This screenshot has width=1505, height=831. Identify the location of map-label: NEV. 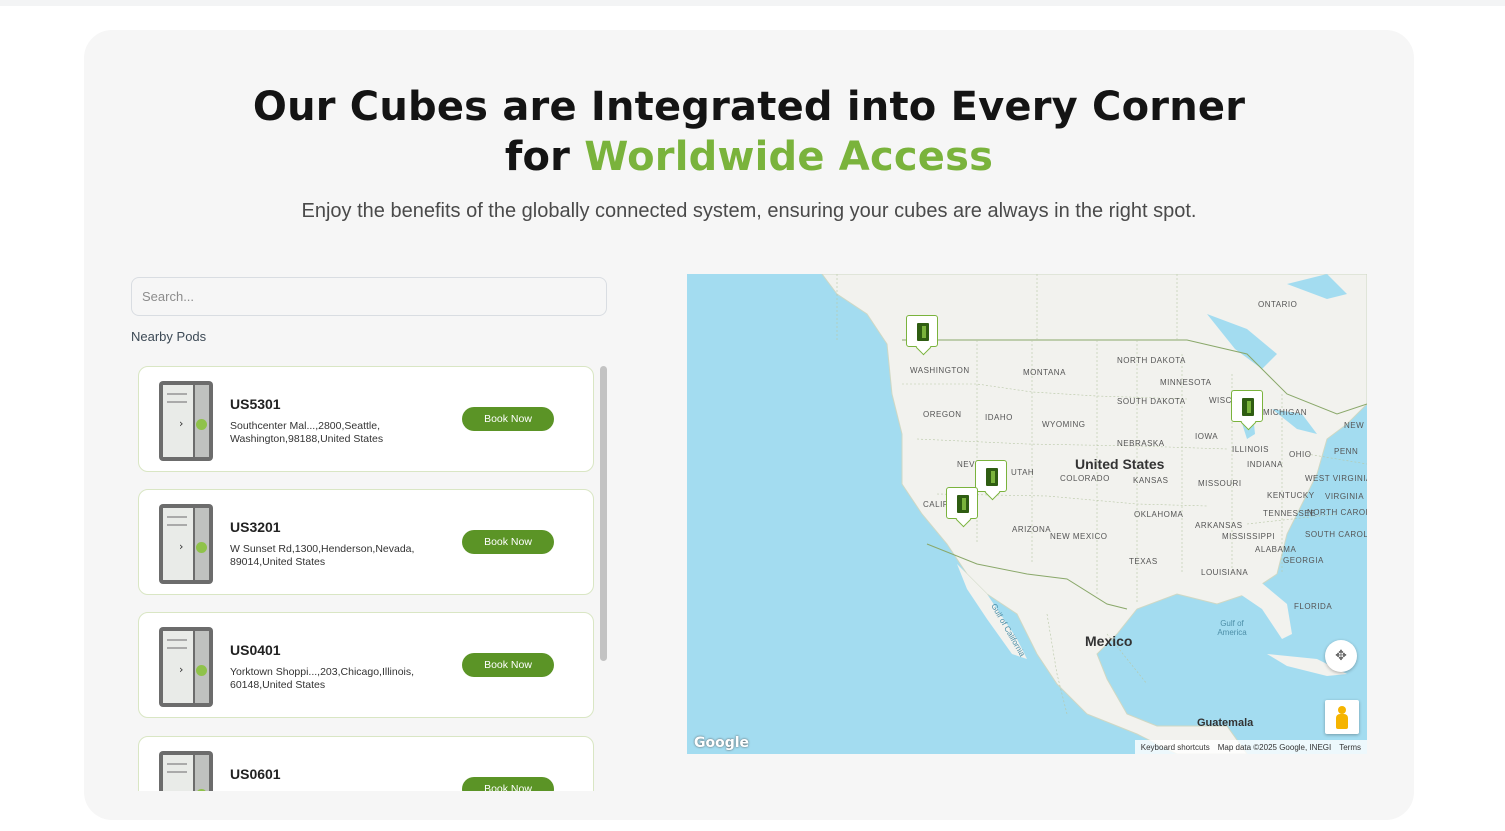
(966, 464).